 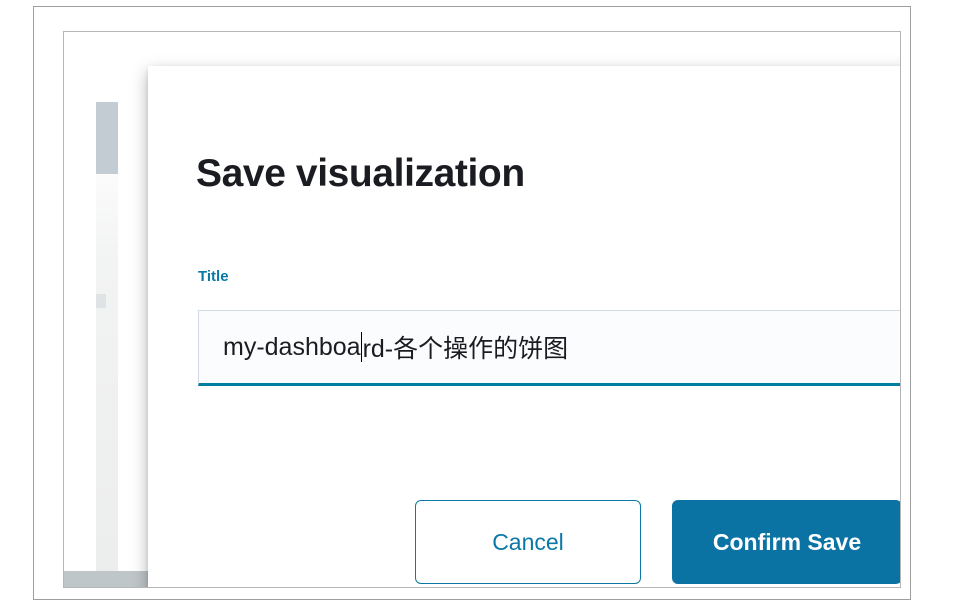 What do you see at coordinates (786, 542) in the screenshot?
I see `confirm-save-button: Confirm Save` at bounding box center [786, 542].